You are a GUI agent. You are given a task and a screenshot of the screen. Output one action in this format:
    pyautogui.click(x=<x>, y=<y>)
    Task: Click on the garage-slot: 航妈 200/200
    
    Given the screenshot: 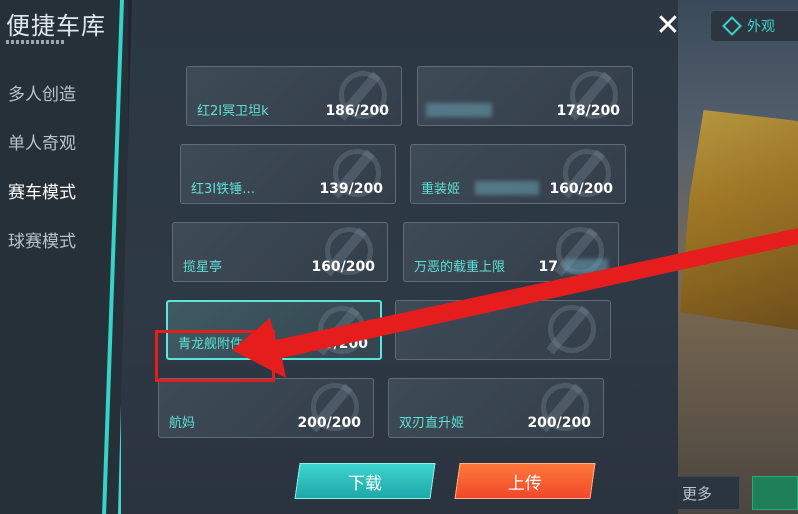 What is the action you would take?
    pyautogui.click(x=266, y=408)
    